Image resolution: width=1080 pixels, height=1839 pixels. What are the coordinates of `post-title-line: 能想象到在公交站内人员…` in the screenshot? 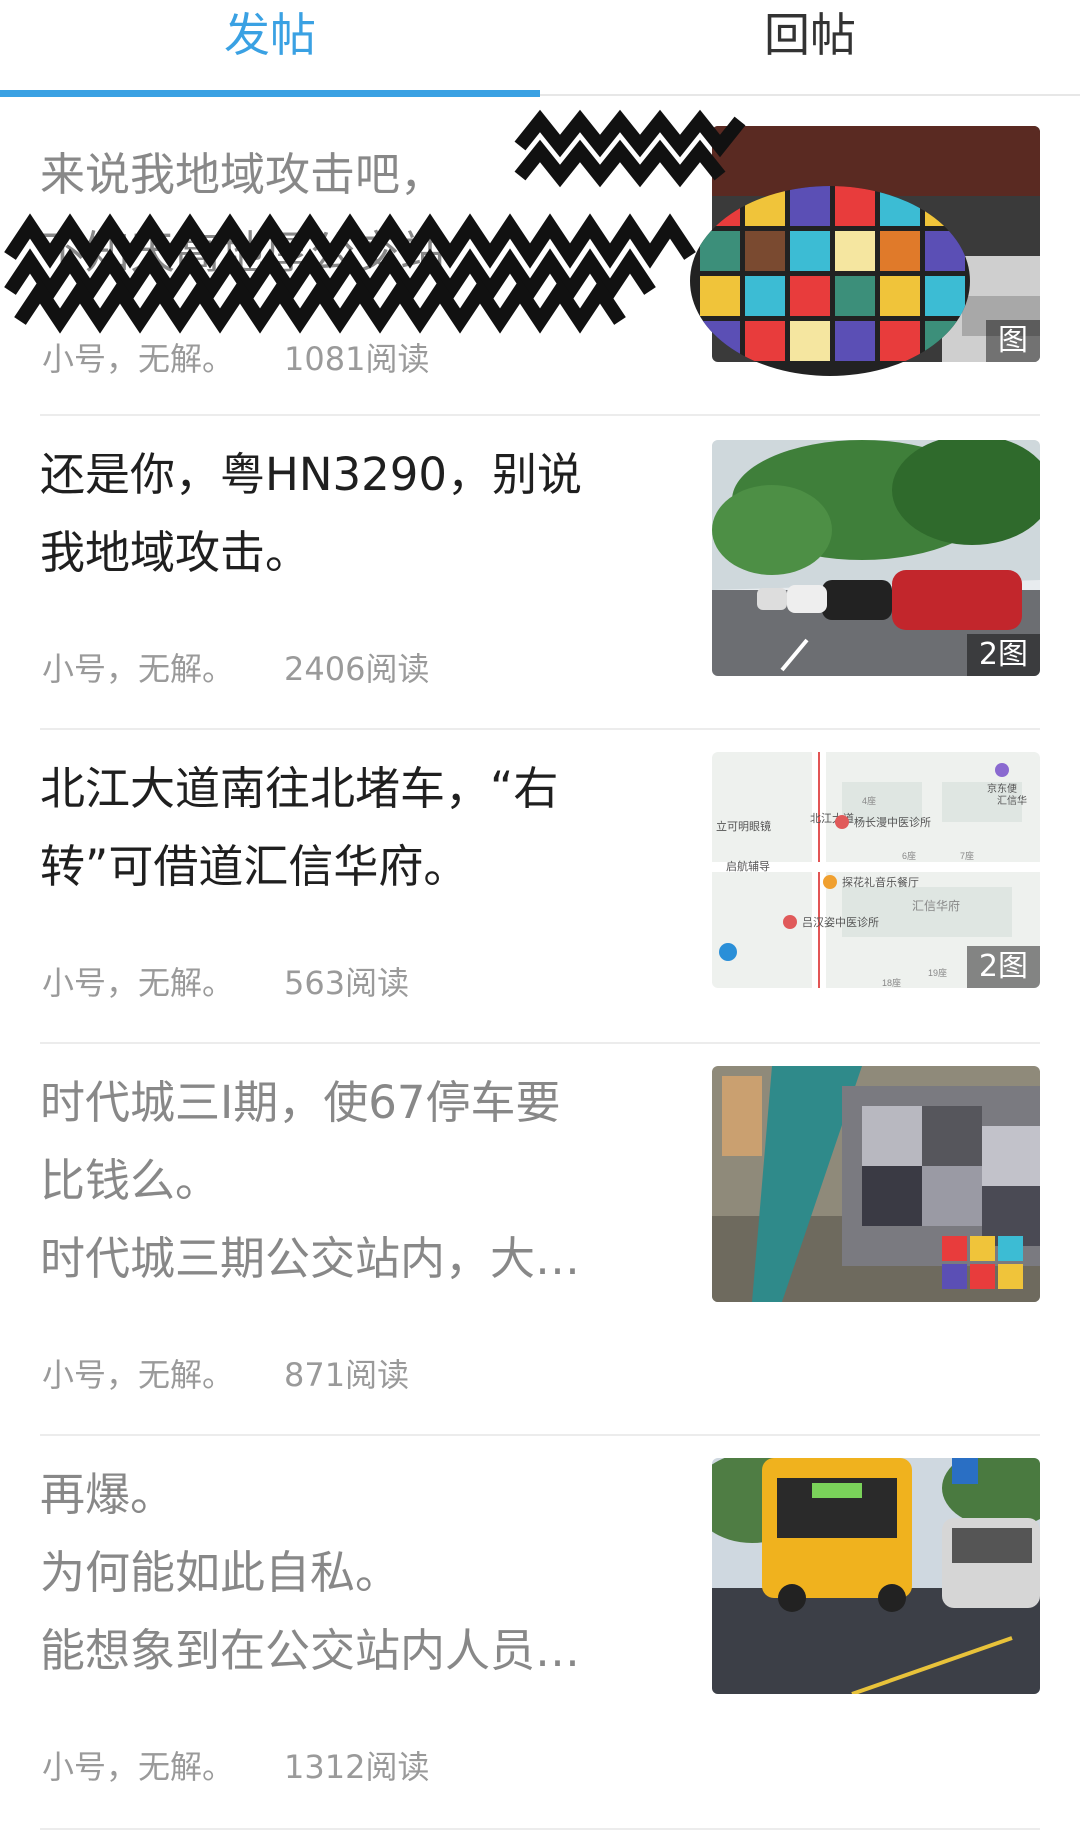 It's located at (310, 1650).